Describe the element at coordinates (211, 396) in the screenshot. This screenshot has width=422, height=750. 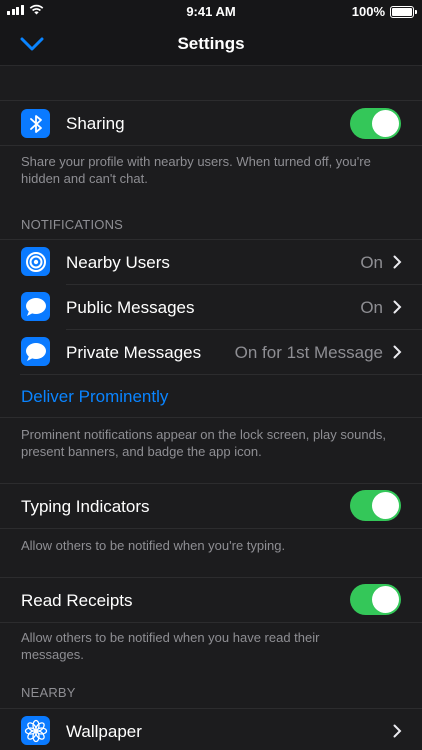
I see `deliver-prominently-row: Deliver Prominently` at that location.